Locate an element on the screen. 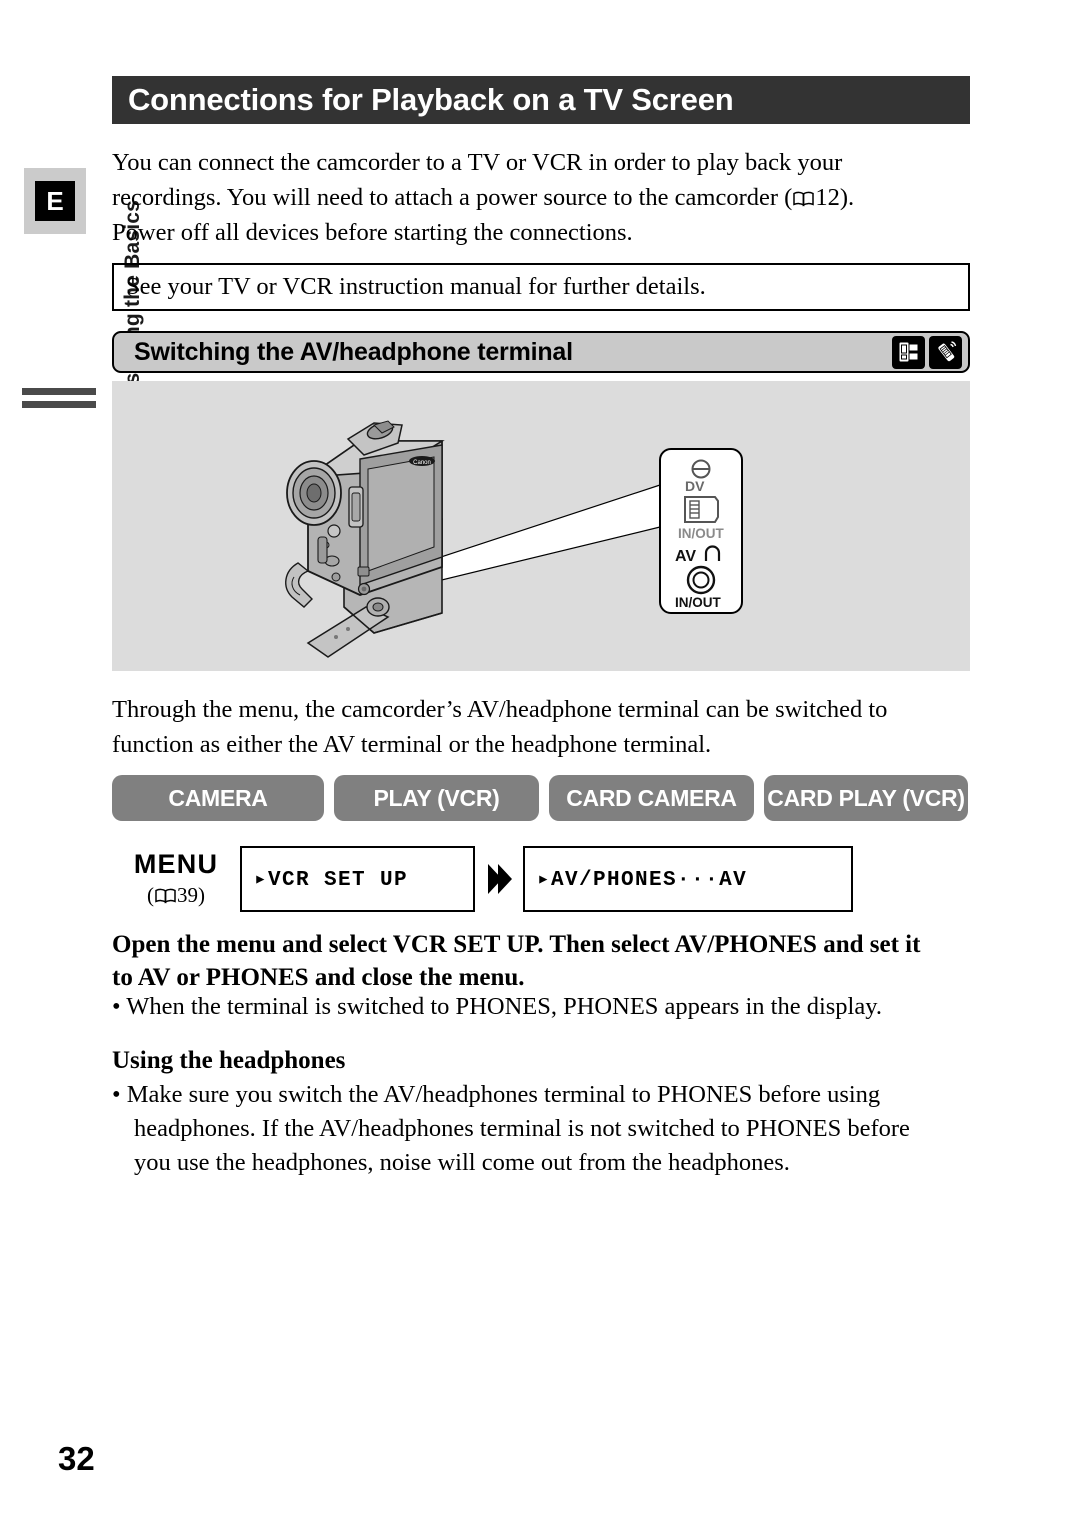 This screenshot has width=1080, height=1535. side-tab-rule-top is located at coordinates (59, 391).